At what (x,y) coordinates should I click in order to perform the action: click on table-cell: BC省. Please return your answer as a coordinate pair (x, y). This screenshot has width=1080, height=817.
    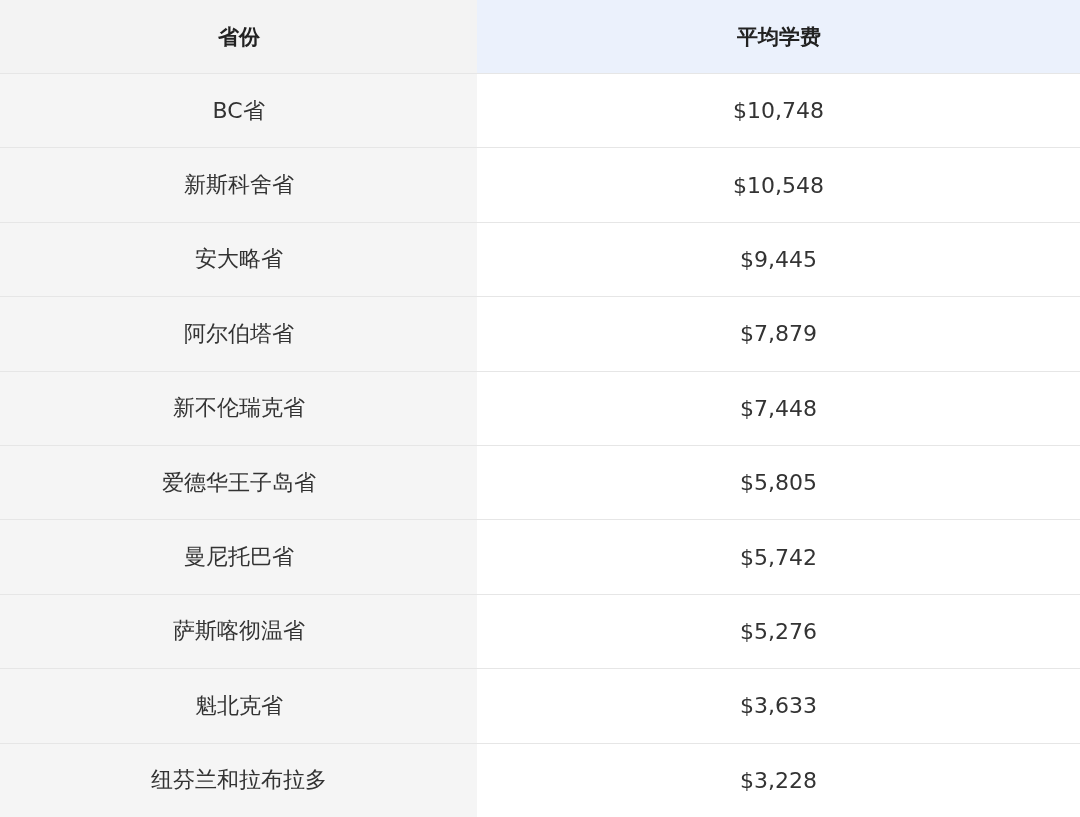
    Looking at the image, I should click on (238, 110).